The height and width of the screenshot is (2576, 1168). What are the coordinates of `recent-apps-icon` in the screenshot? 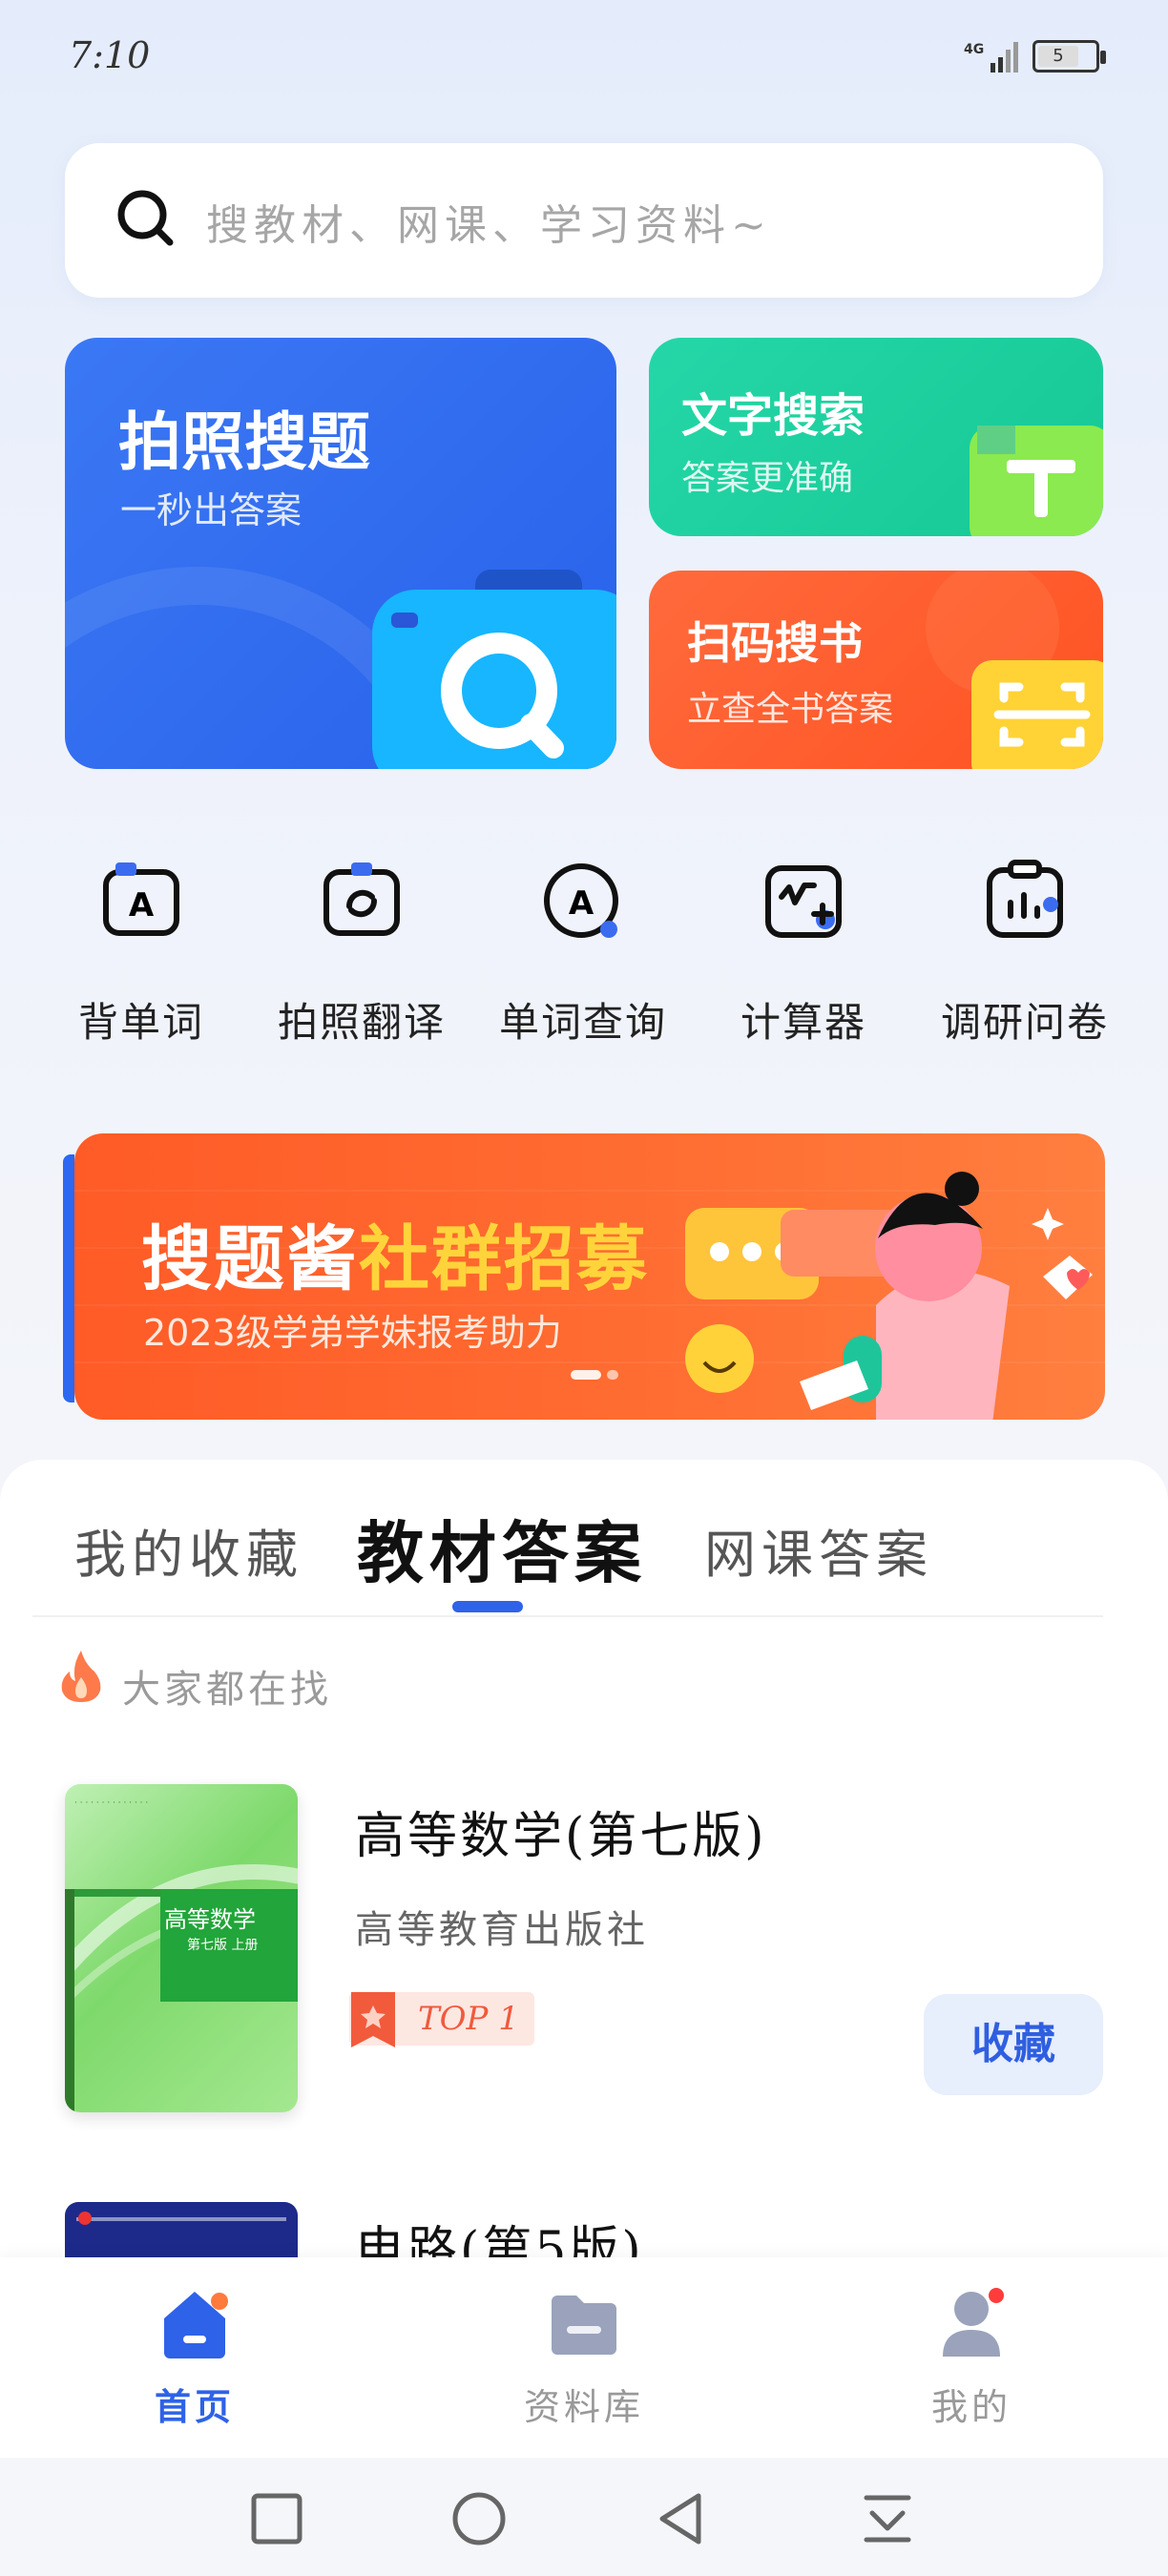 It's located at (276, 2518).